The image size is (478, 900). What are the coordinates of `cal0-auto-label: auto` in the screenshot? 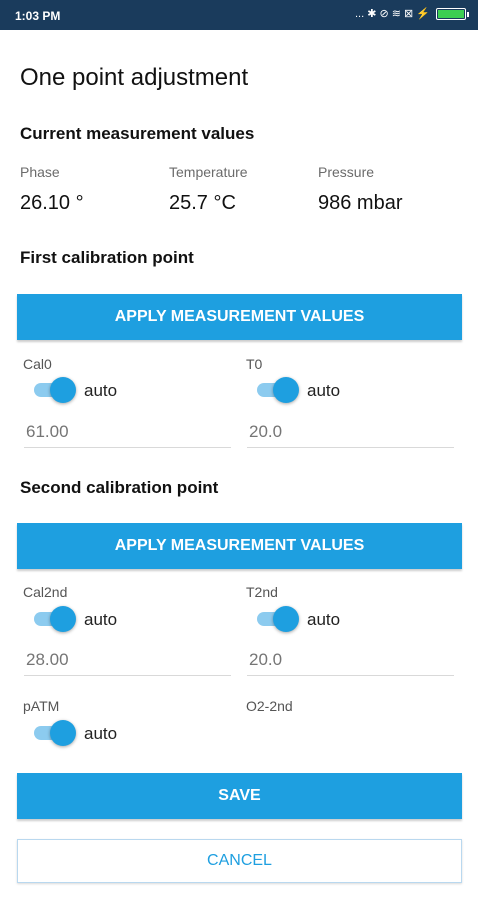 It's located at (101, 390).